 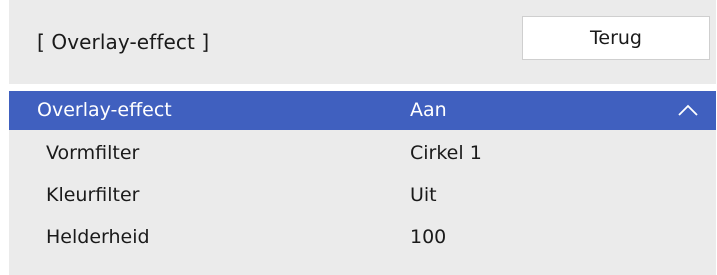 I want to click on menu-row-vormfilter: Vormfilter Cirkel 1, so click(x=362, y=153).